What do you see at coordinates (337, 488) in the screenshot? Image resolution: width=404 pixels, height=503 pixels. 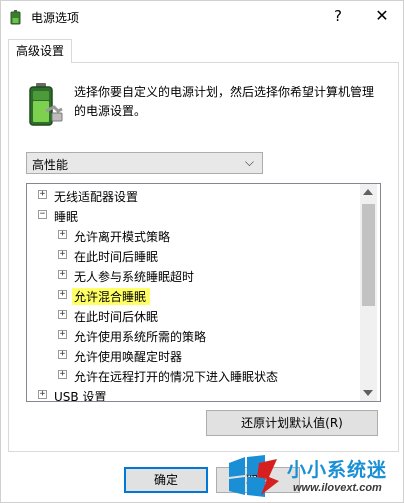 I see `watermark-url: www.ilovext.com` at bounding box center [337, 488].